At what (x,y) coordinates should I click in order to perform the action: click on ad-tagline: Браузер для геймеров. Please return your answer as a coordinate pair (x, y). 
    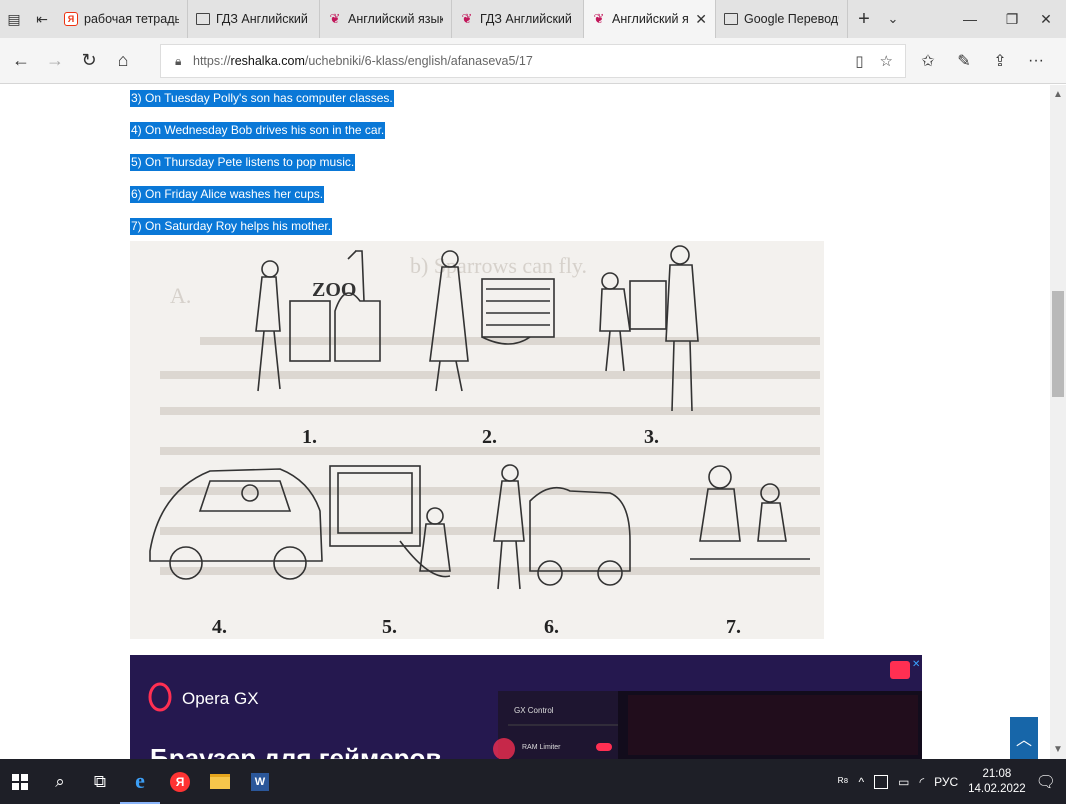
    Looking at the image, I should click on (295, 751).